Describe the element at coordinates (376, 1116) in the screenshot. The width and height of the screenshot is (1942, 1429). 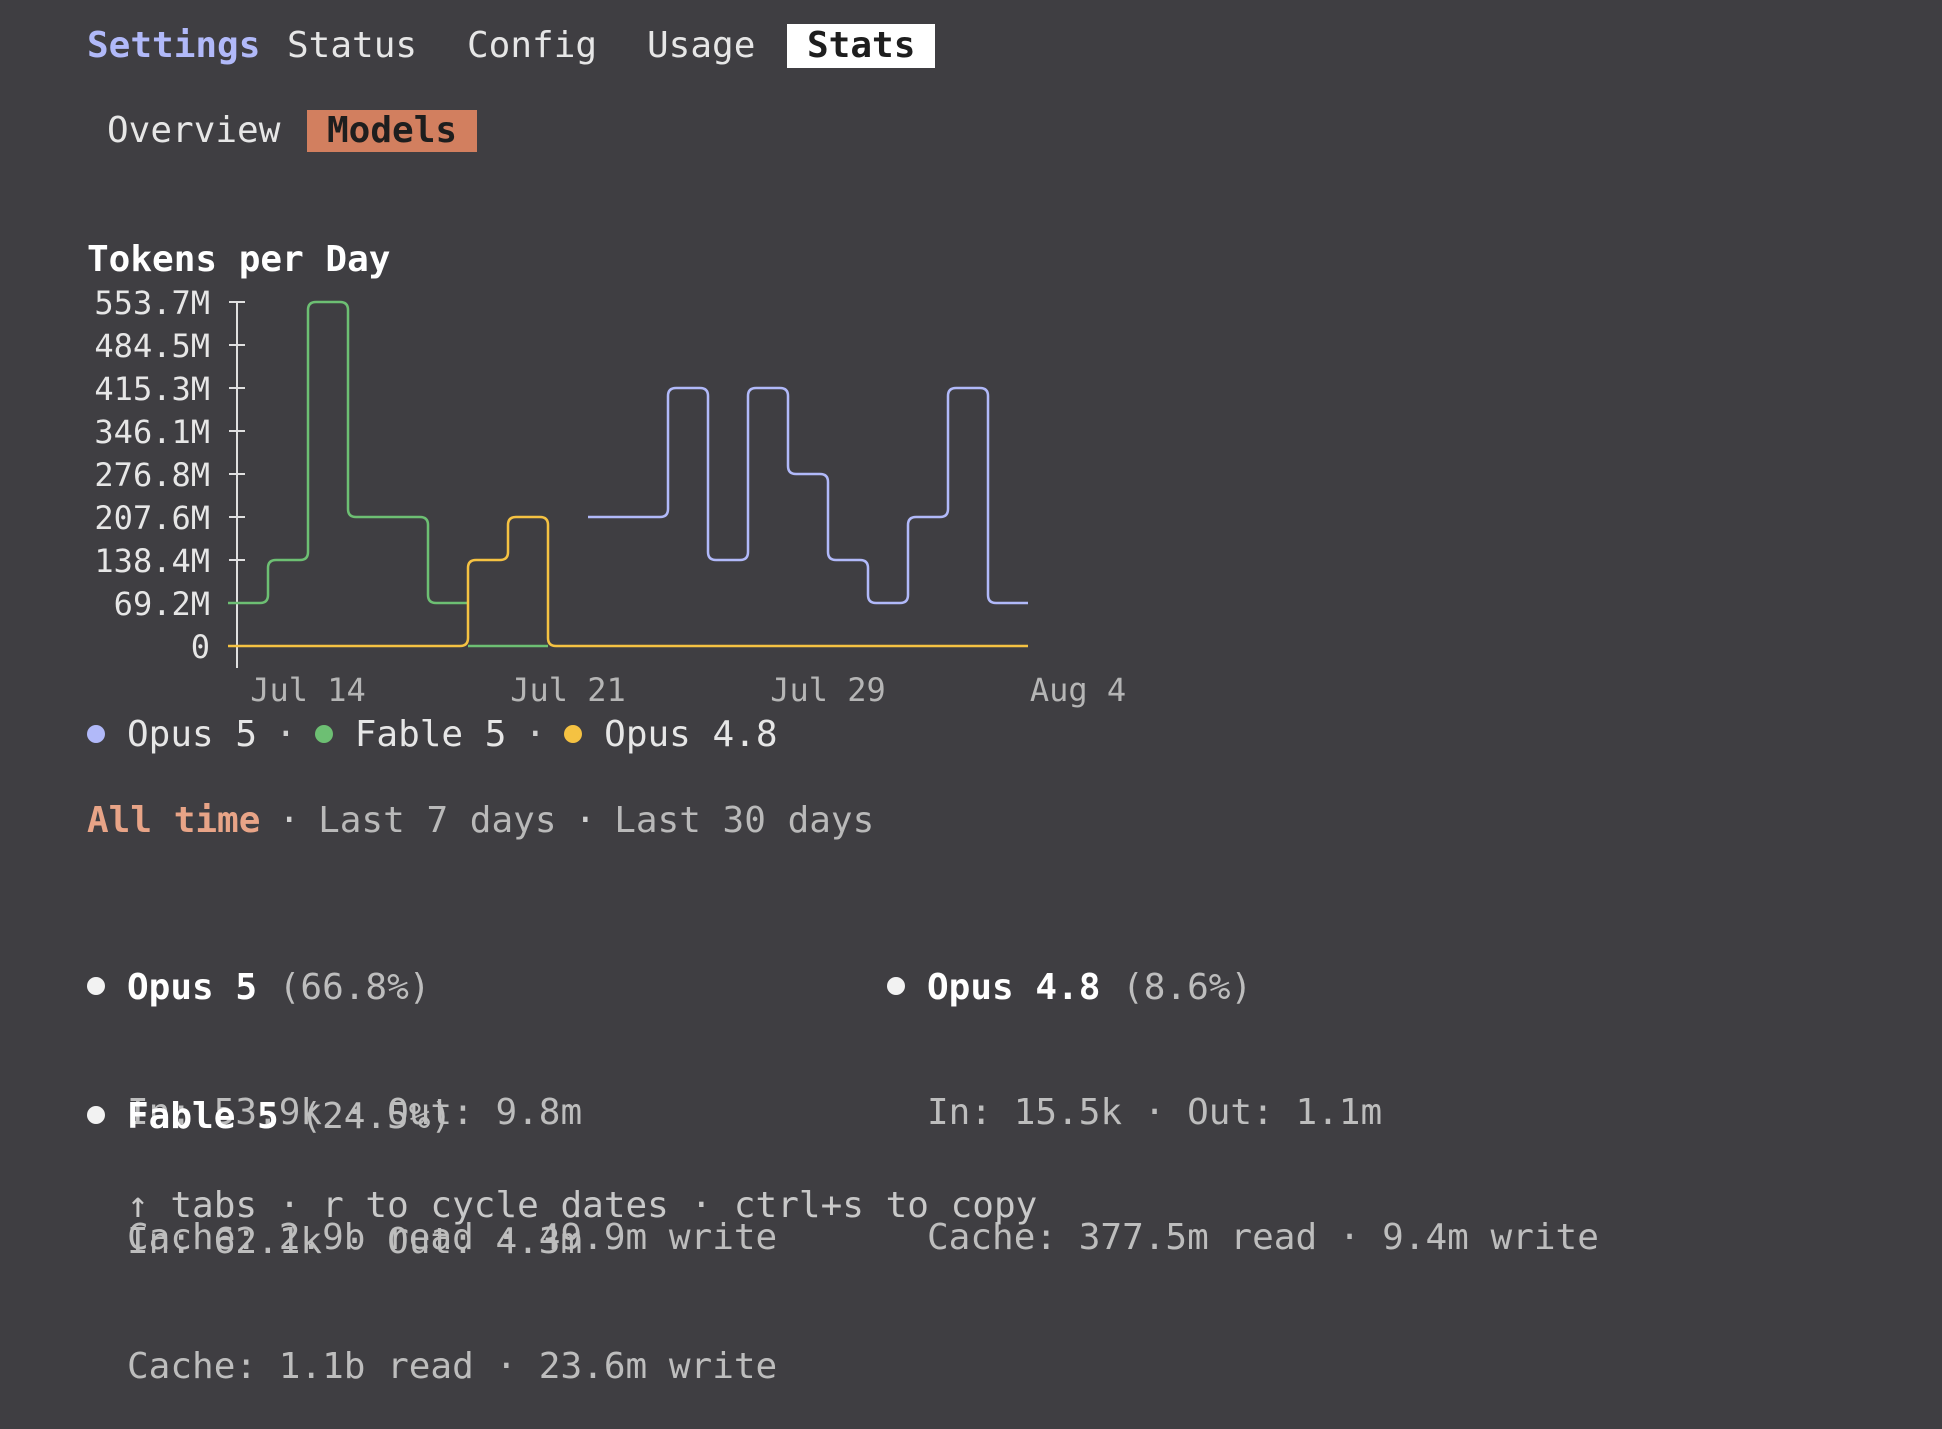
I see `model-percentage: (24.5%)` at that location.